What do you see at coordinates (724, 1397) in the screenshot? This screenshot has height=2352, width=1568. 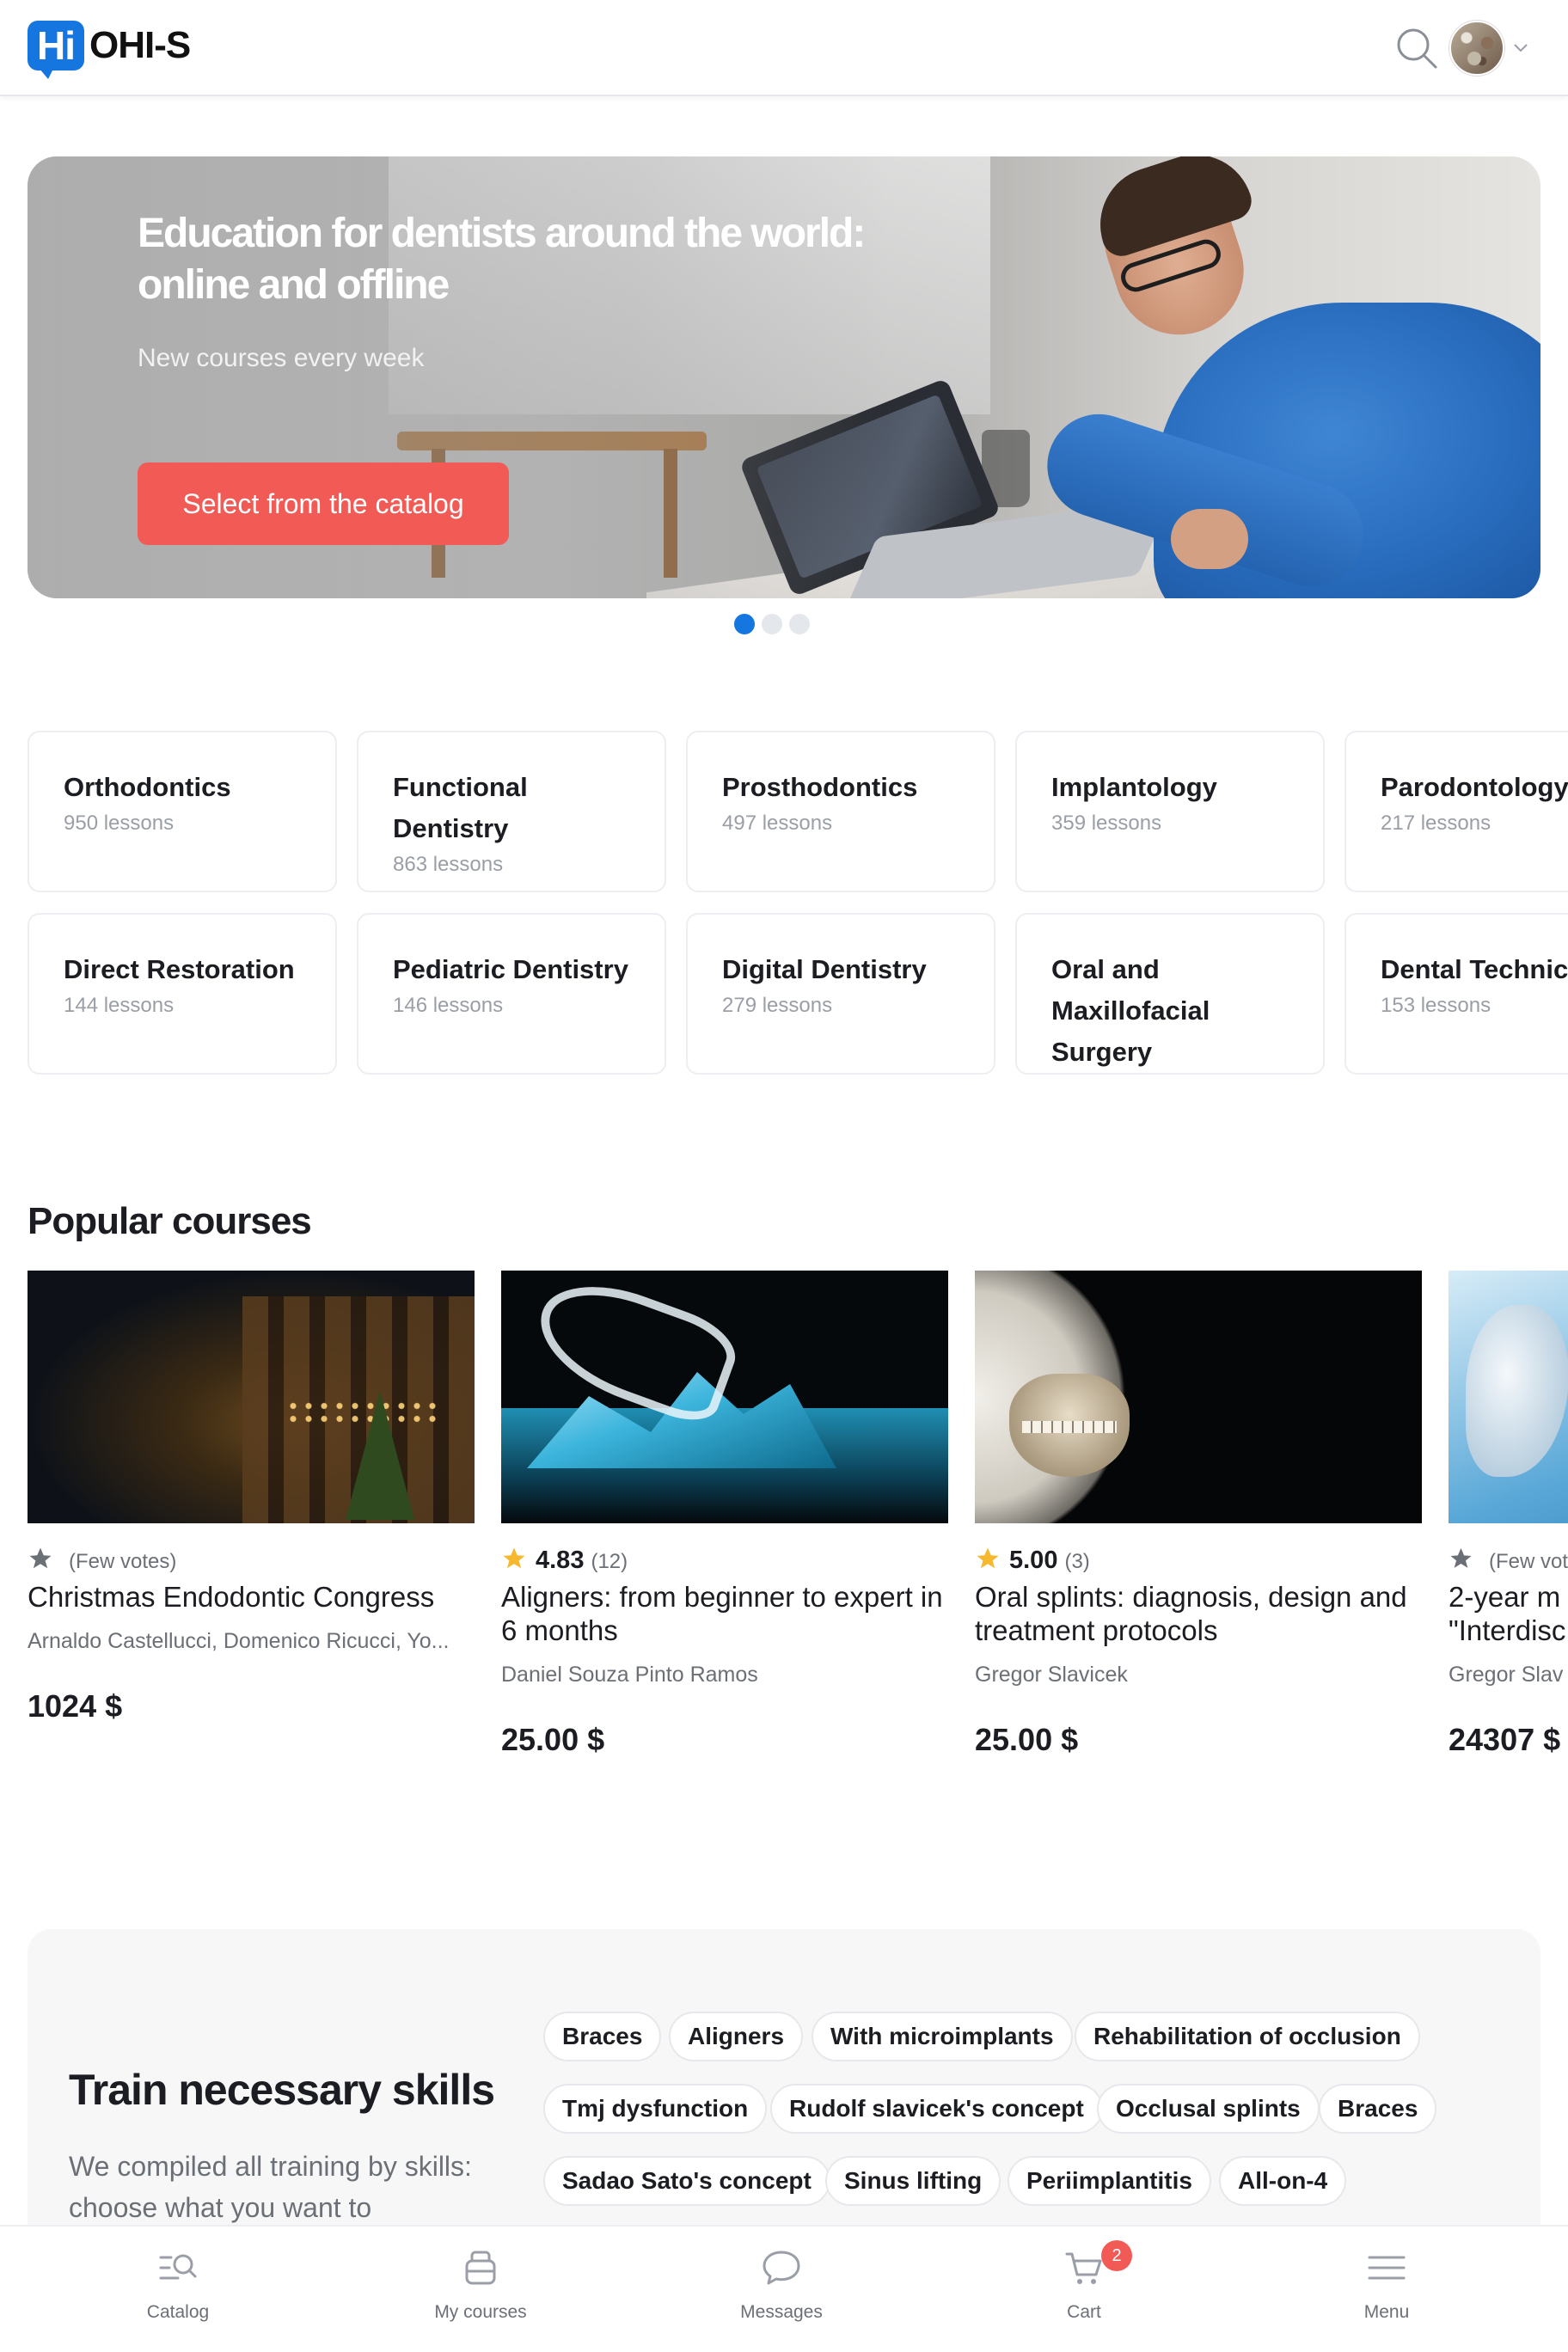 I see `course-image-aligners` at bounding box center [724, 1397].